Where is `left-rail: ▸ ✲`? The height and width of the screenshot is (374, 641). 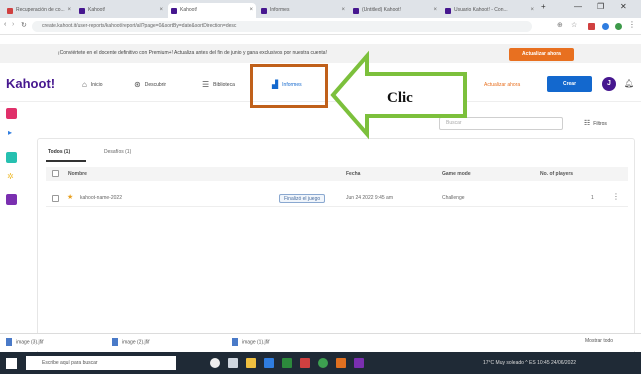 left-rail: ▸ ✲ is located at coordinates (14, 166).